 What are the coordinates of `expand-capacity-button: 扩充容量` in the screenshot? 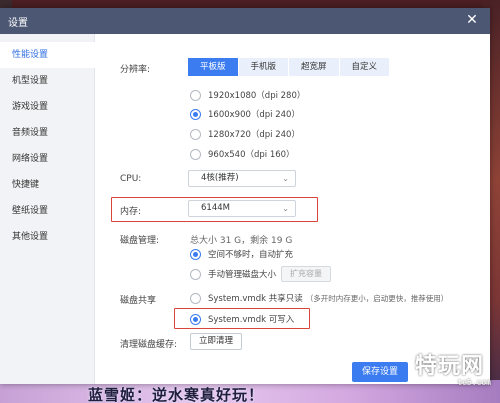 It's located at (306, 274).